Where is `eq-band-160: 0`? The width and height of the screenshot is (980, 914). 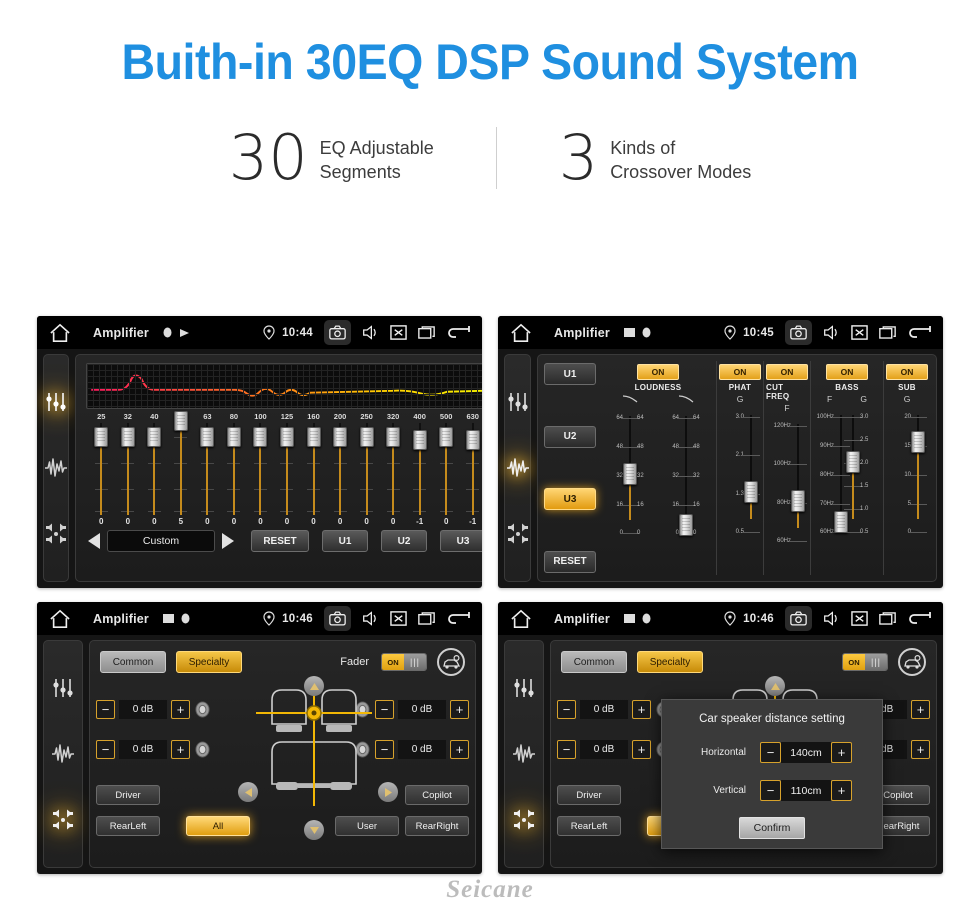 eq-band-160: 0 is located at coordinates (313, 474).